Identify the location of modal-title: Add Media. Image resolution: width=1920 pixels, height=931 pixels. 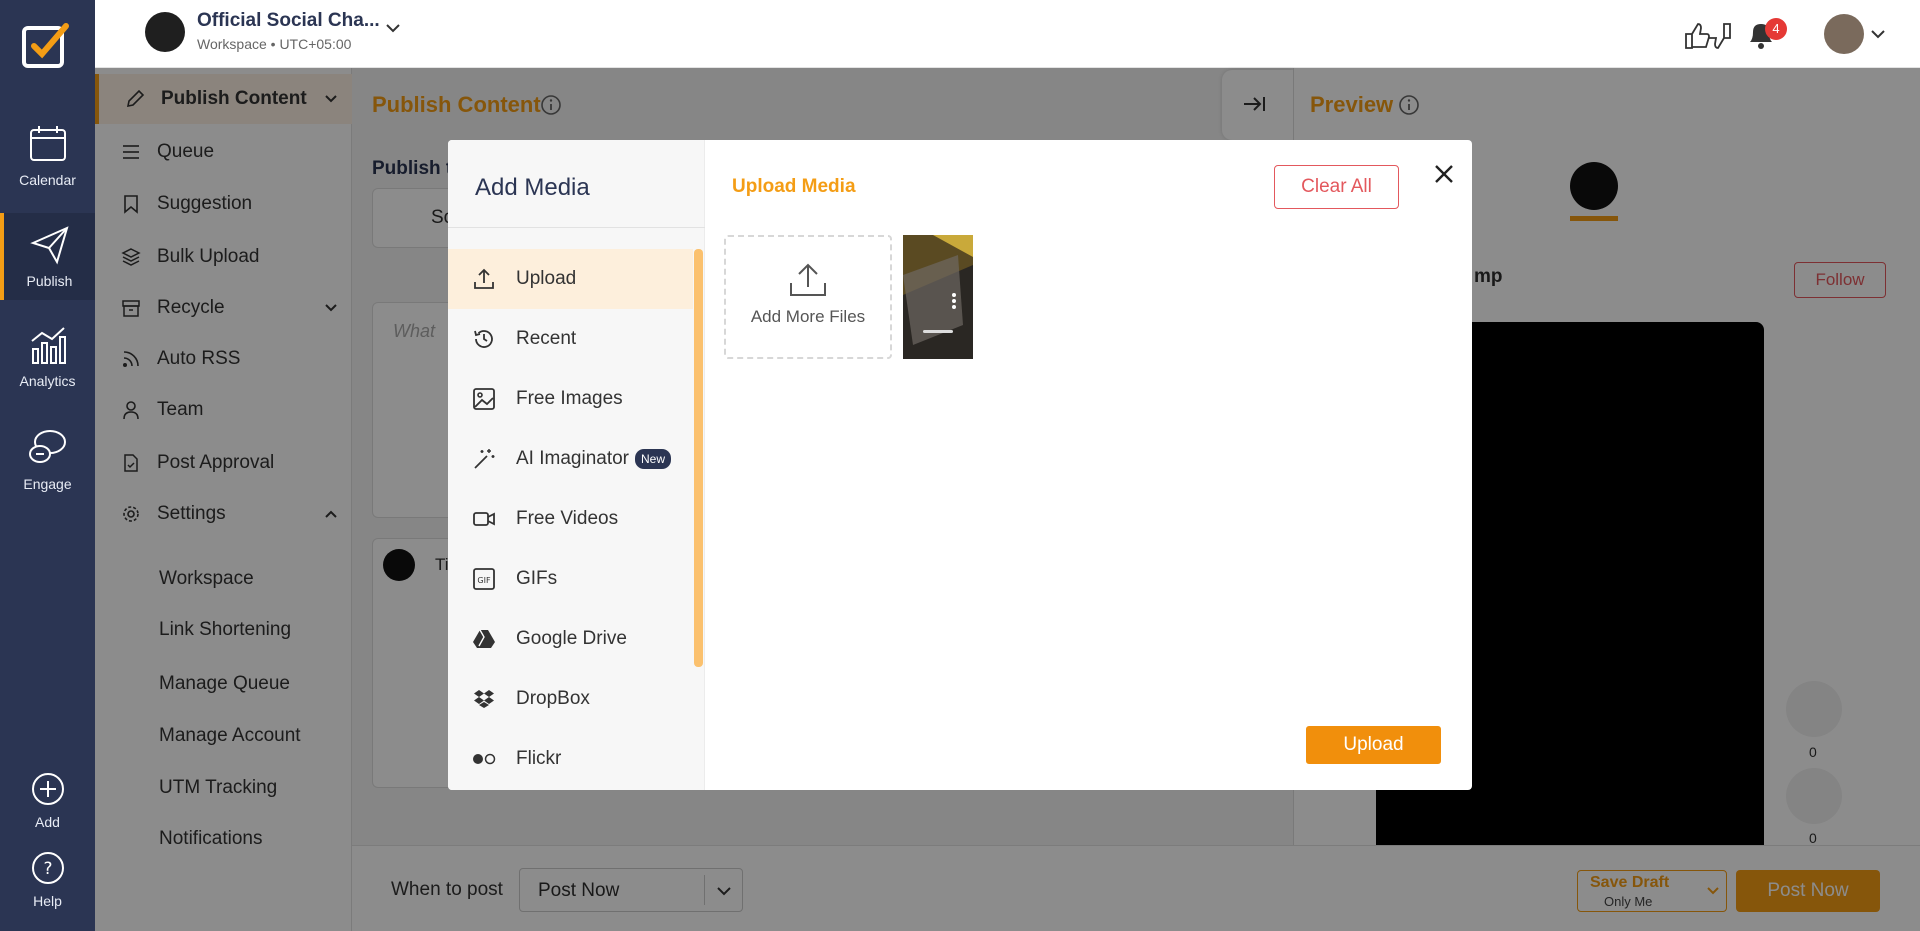
(532, 187).